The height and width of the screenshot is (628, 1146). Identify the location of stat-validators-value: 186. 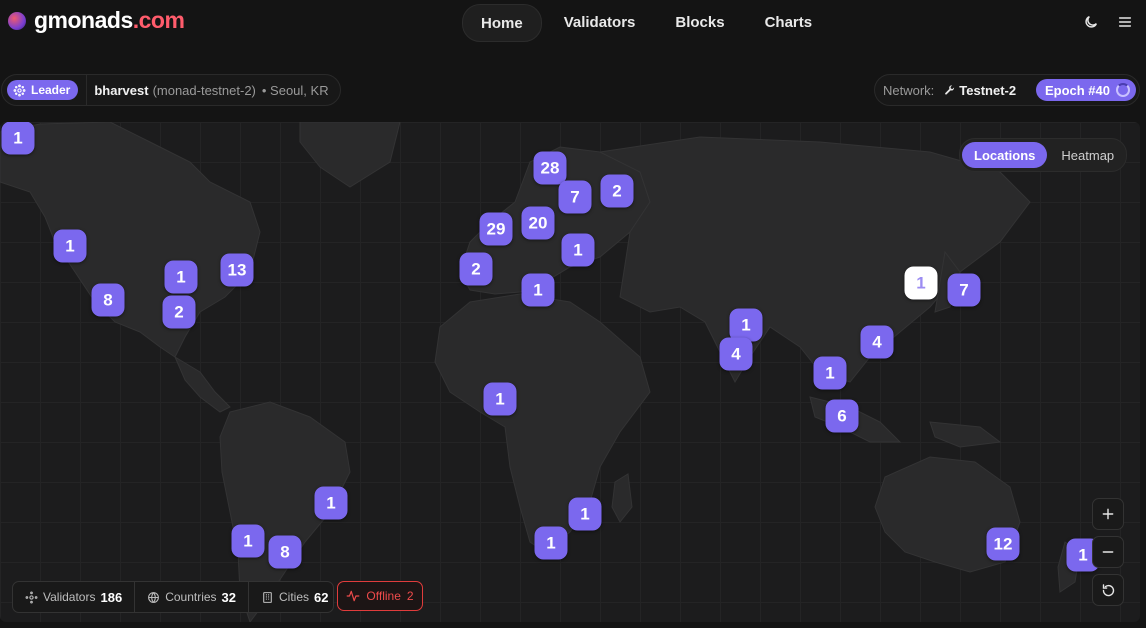
(111, 597).